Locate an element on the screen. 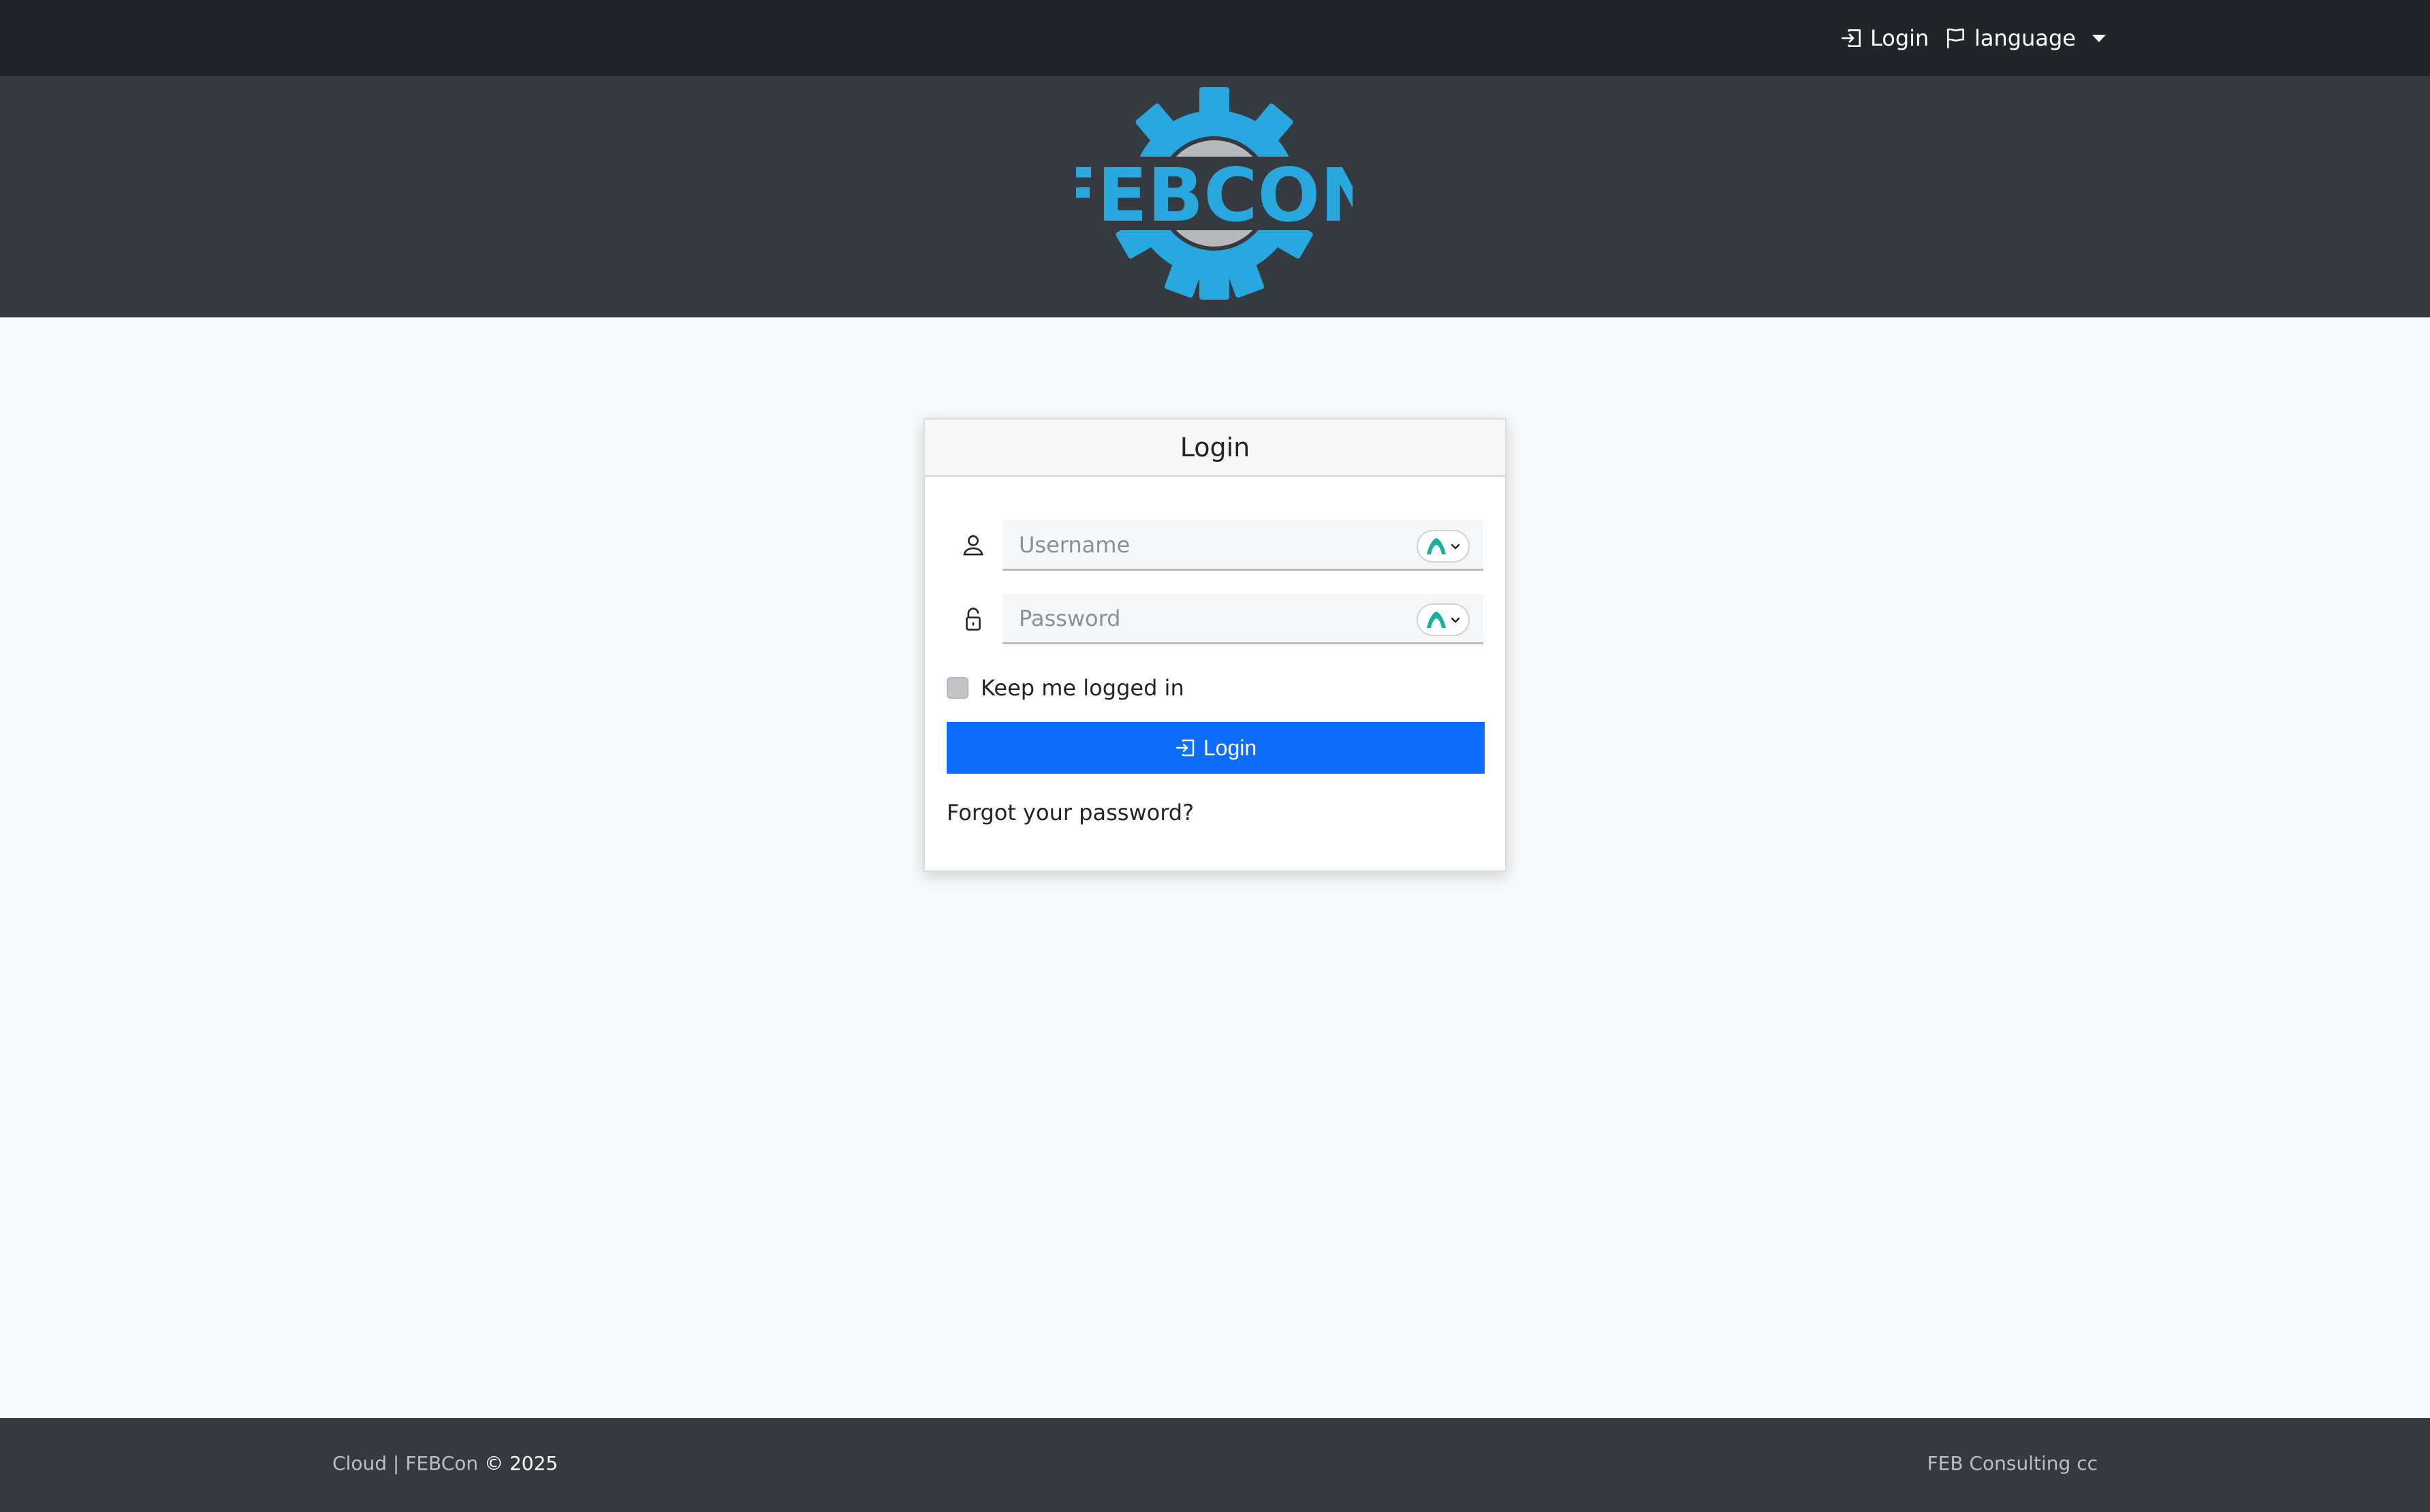  febcon-logo: FEBCON is located at coordinates (1214, 193).